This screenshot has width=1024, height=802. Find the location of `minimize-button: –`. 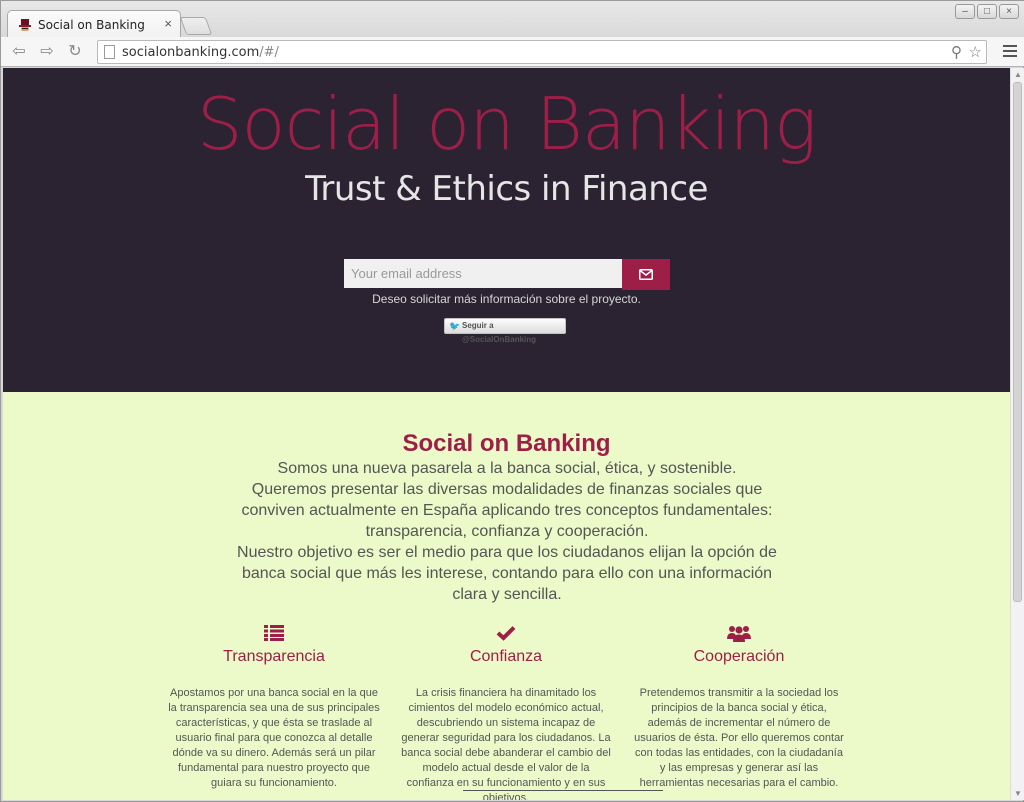

minimize-button: – is located at coordinates (965, 11).